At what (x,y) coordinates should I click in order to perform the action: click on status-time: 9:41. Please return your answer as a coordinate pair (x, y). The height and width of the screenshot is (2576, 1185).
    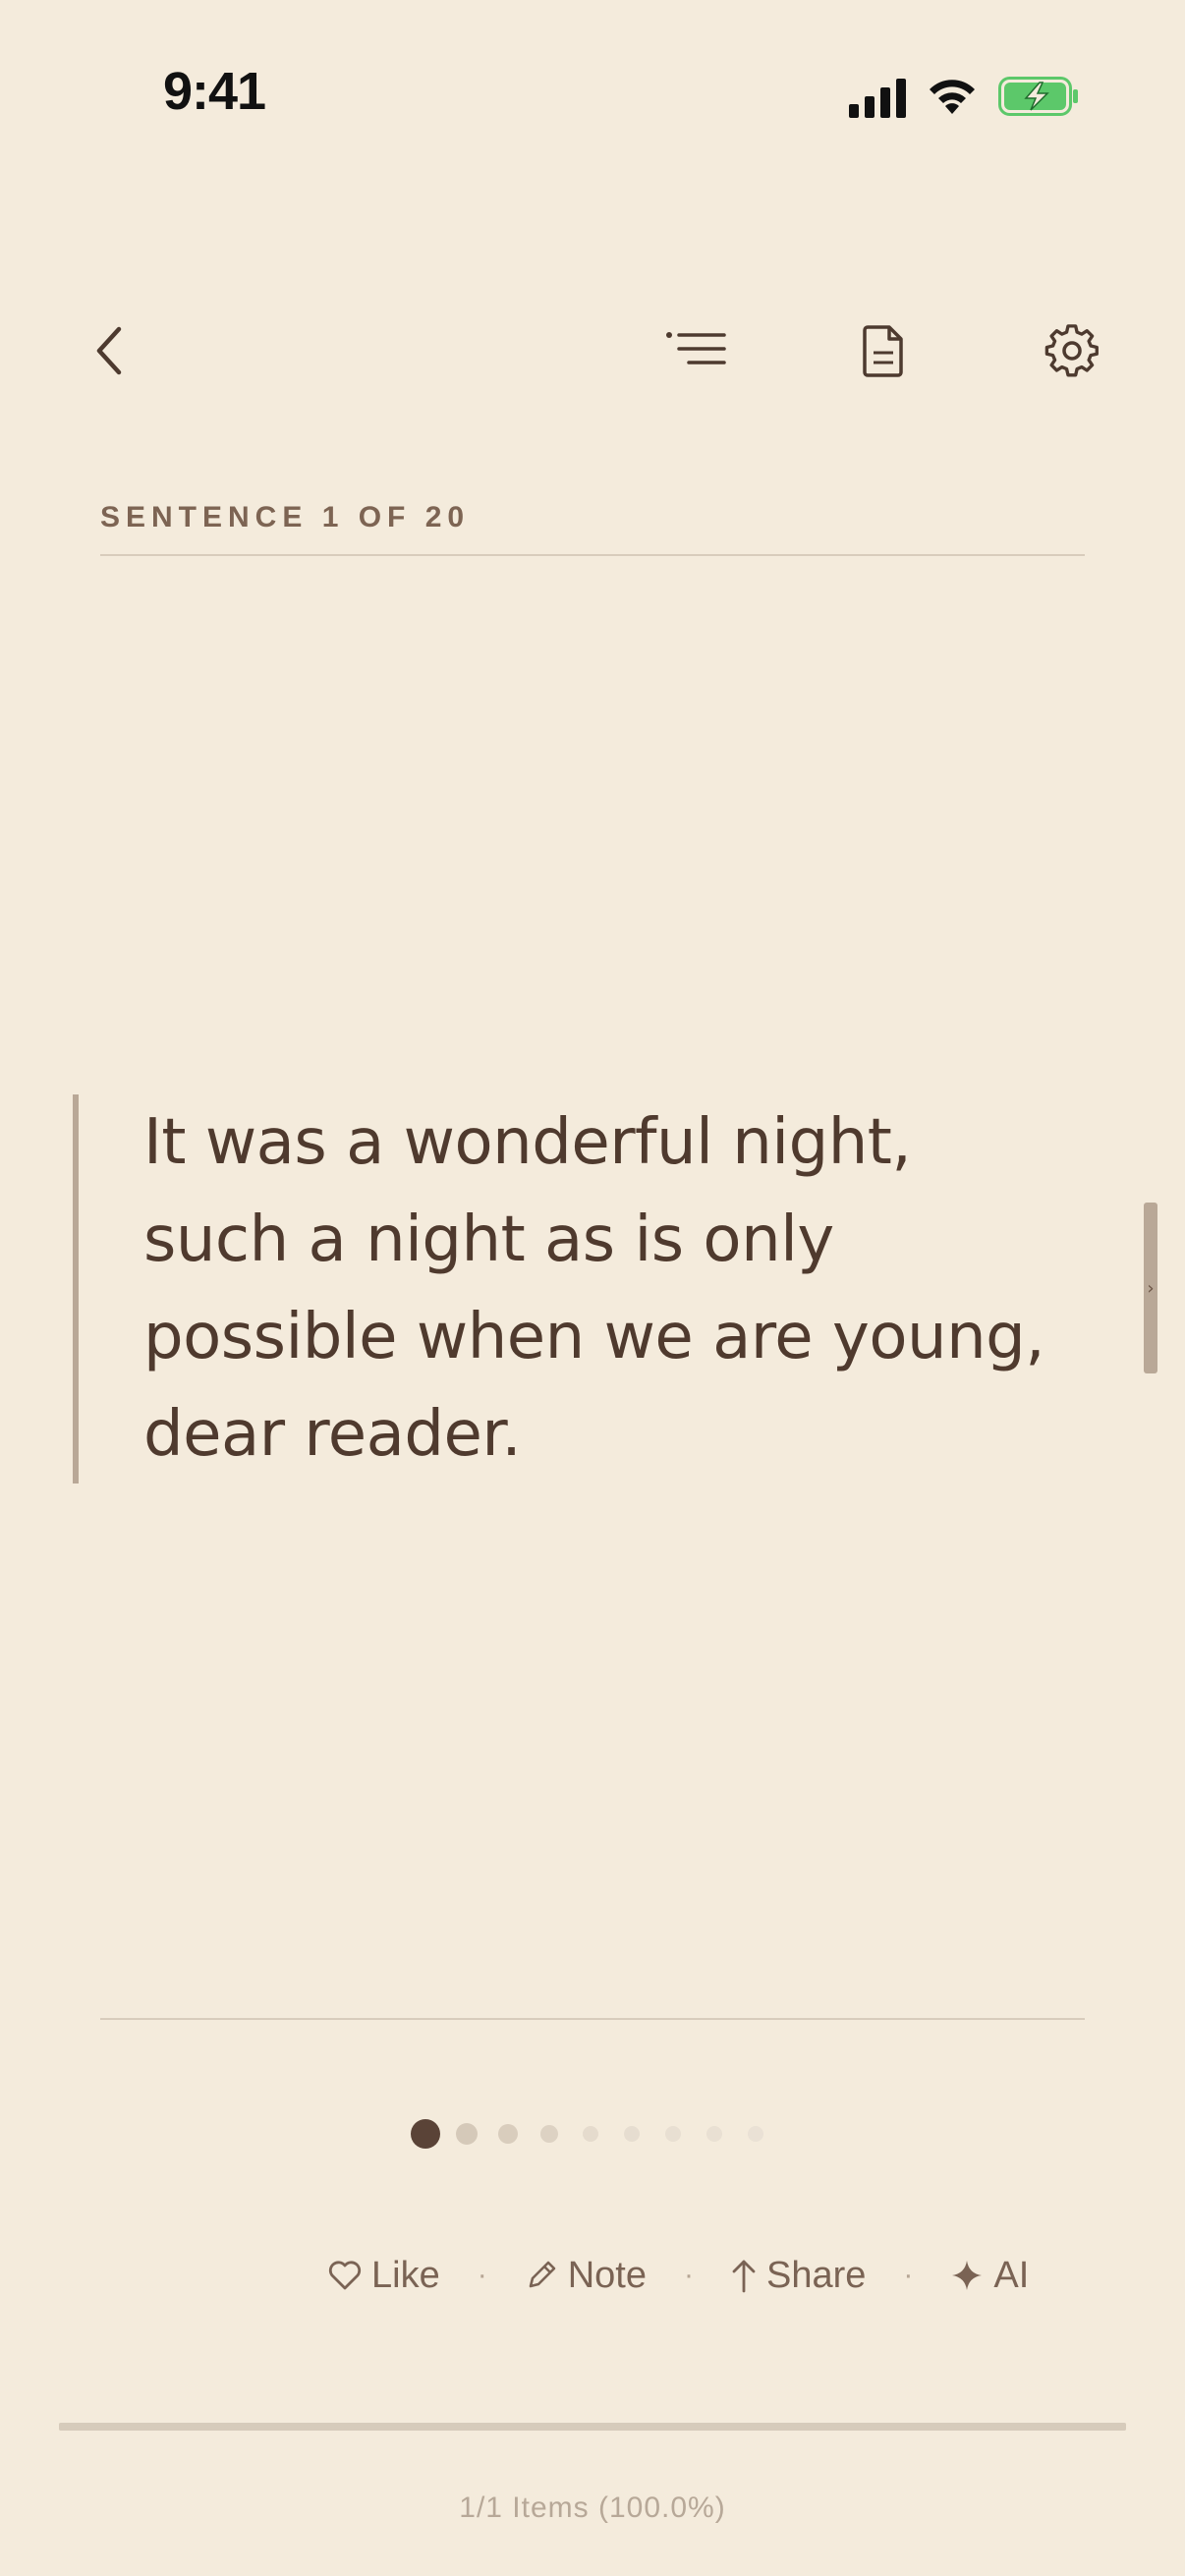
    Looking at the image, I should click on (215, 91).